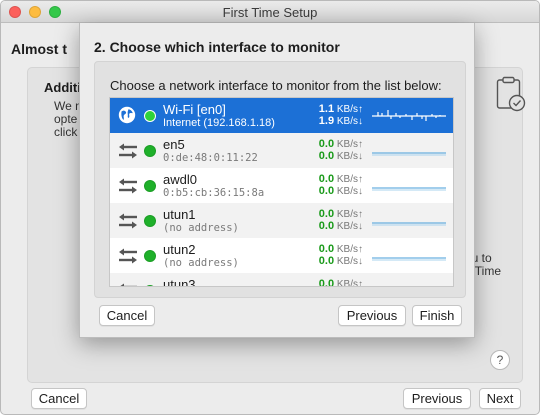 The height and width of the screenshot is (415, 540). What do you see at coordinates (179, 249) in the screenshot?
I see `interface-name: utun2` at bounding box center [179, 249].